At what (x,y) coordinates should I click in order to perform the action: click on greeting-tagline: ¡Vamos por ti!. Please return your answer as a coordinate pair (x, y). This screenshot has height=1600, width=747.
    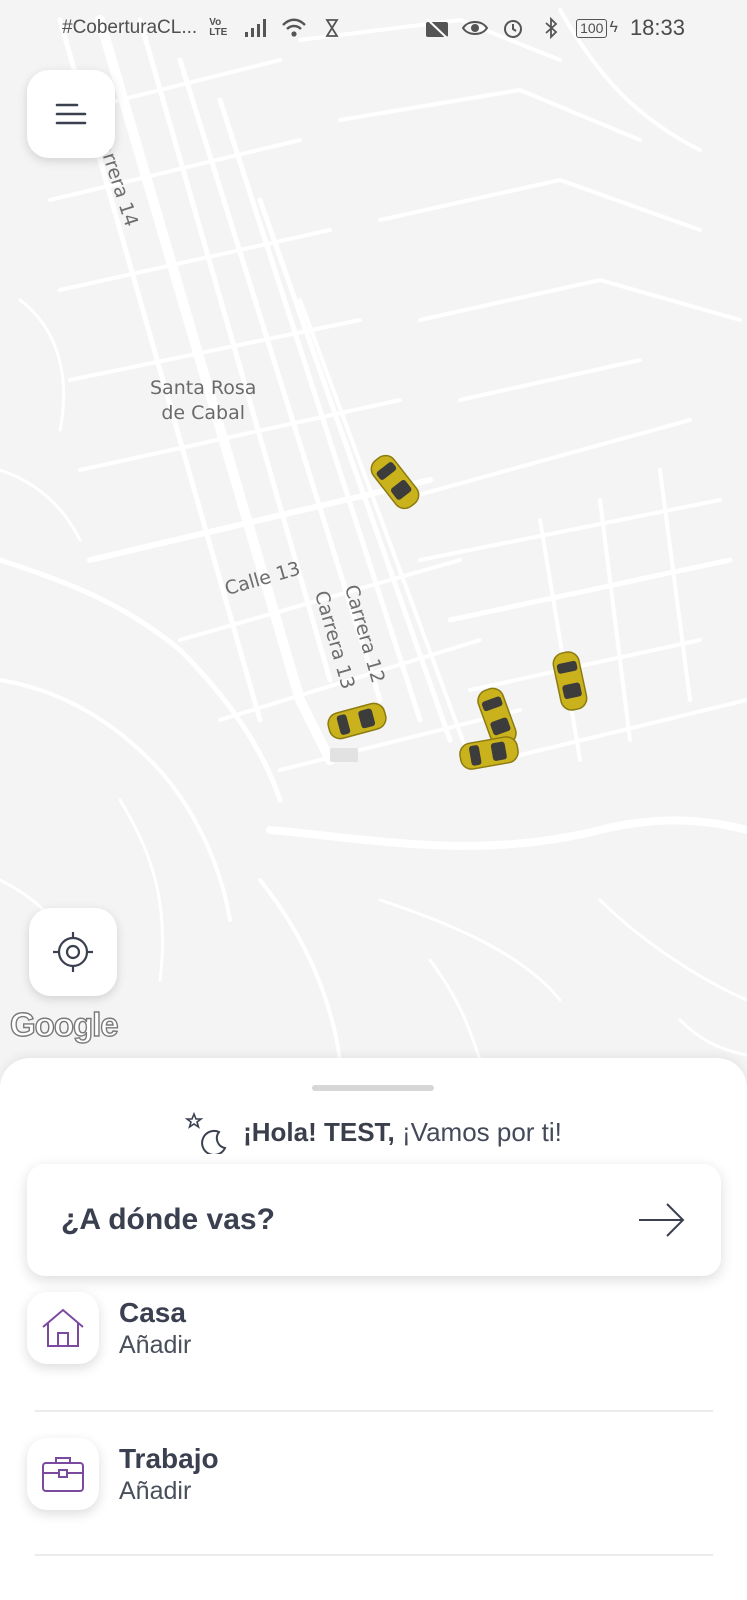
    Looking at the image, I should click on (482, 1131).